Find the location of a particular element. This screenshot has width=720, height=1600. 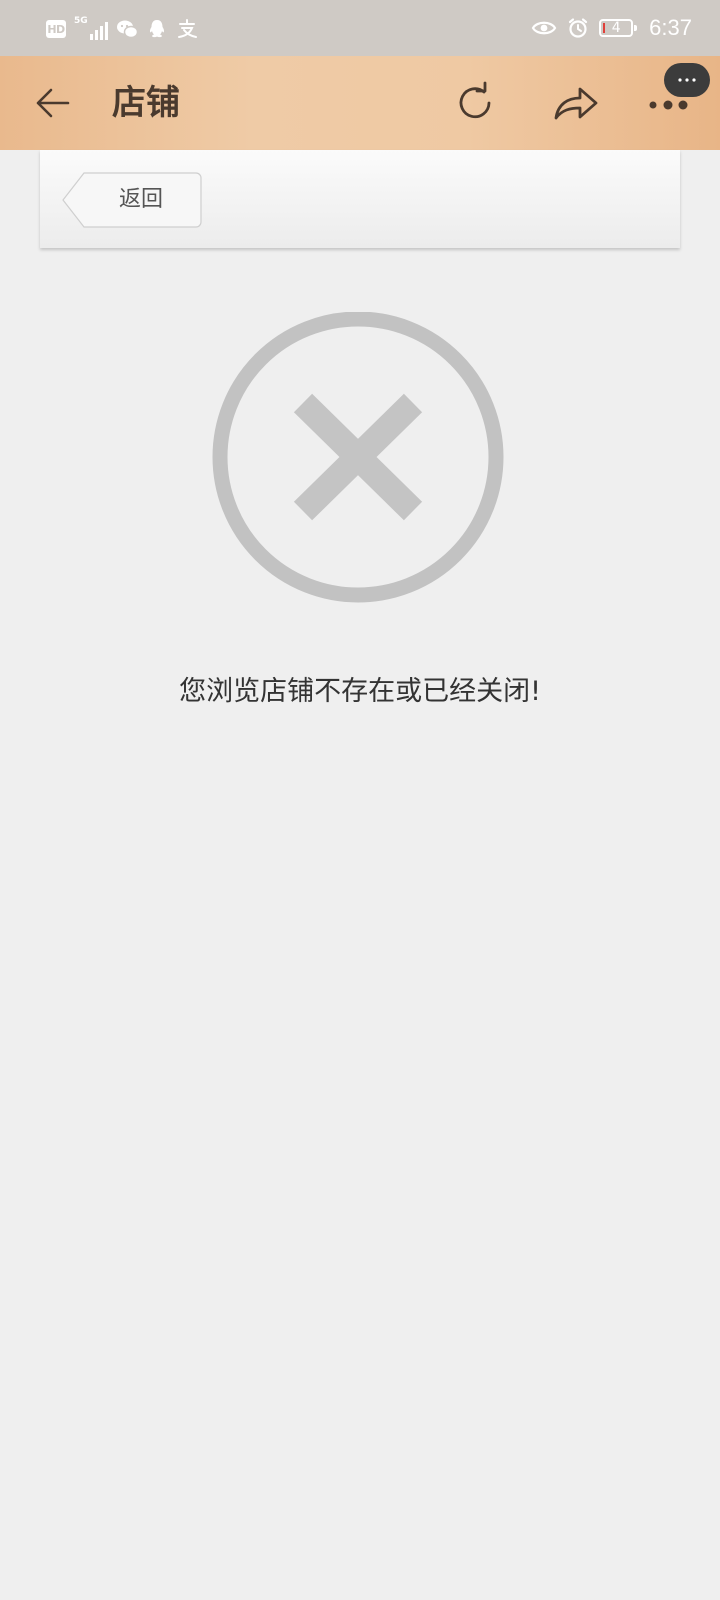

page-title: 店铺 is located at coordinates (146, 103).